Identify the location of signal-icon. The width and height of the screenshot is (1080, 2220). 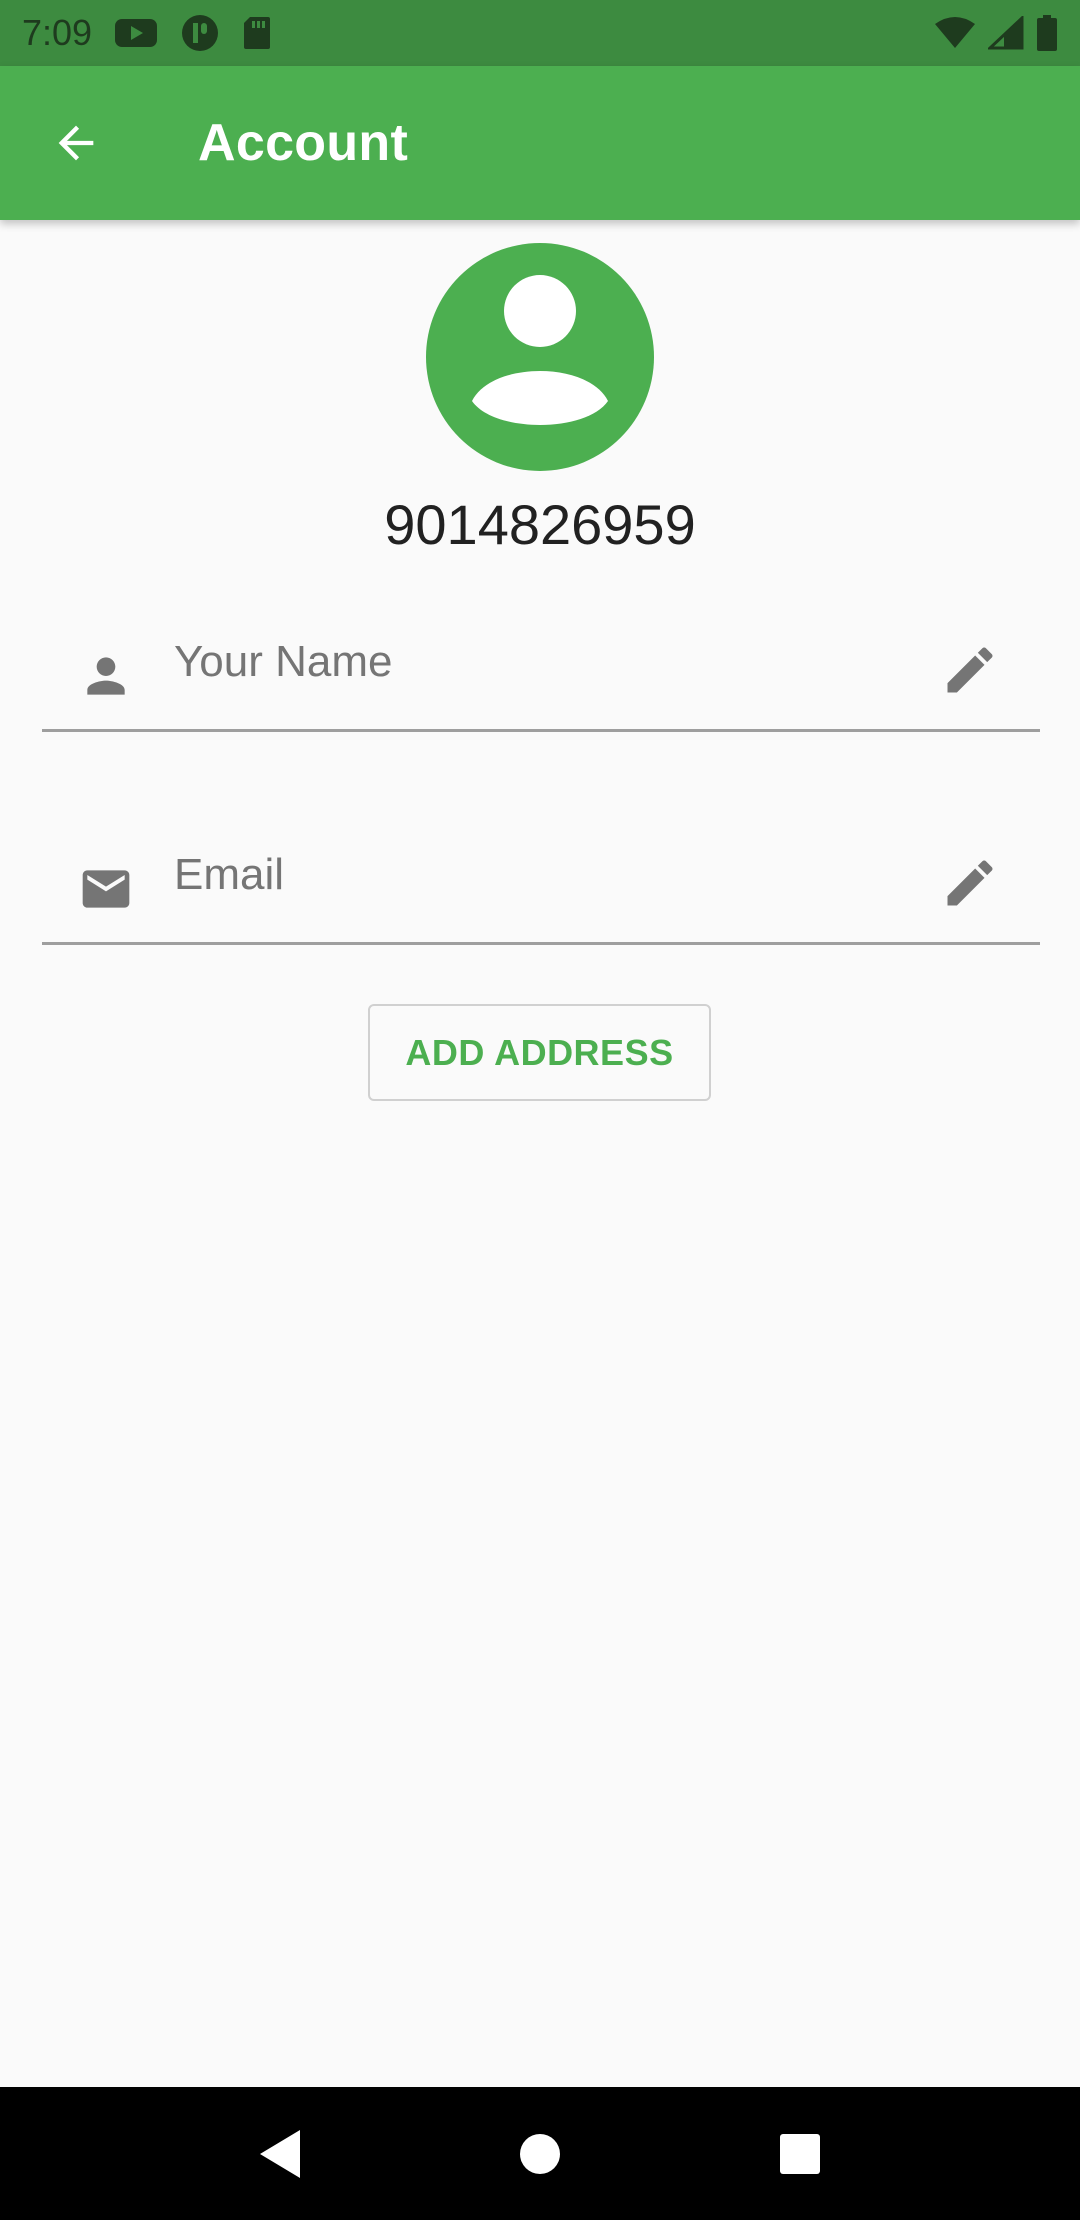
(1006, 33).